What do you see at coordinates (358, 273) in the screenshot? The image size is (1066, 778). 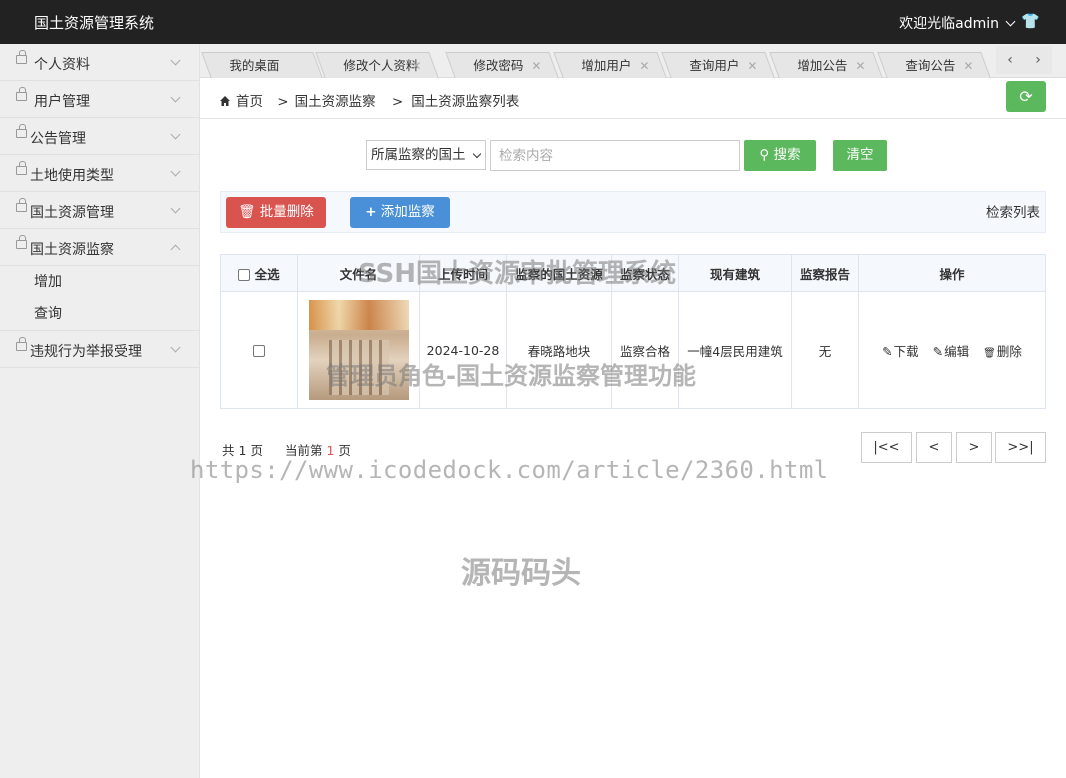 I see `column-header: 文件名` at bounding box center [358, 273].